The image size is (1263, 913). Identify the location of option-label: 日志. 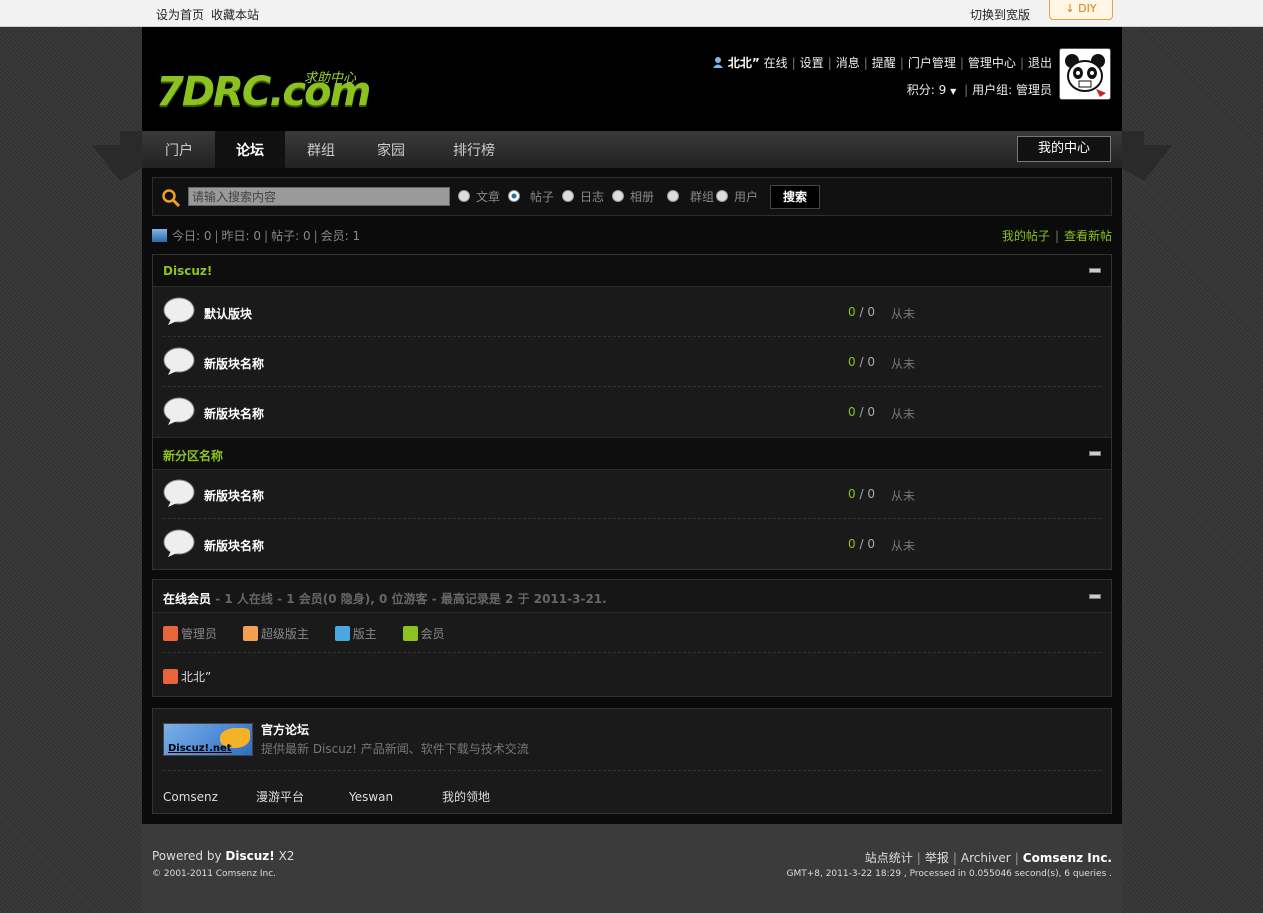
(592, 197).